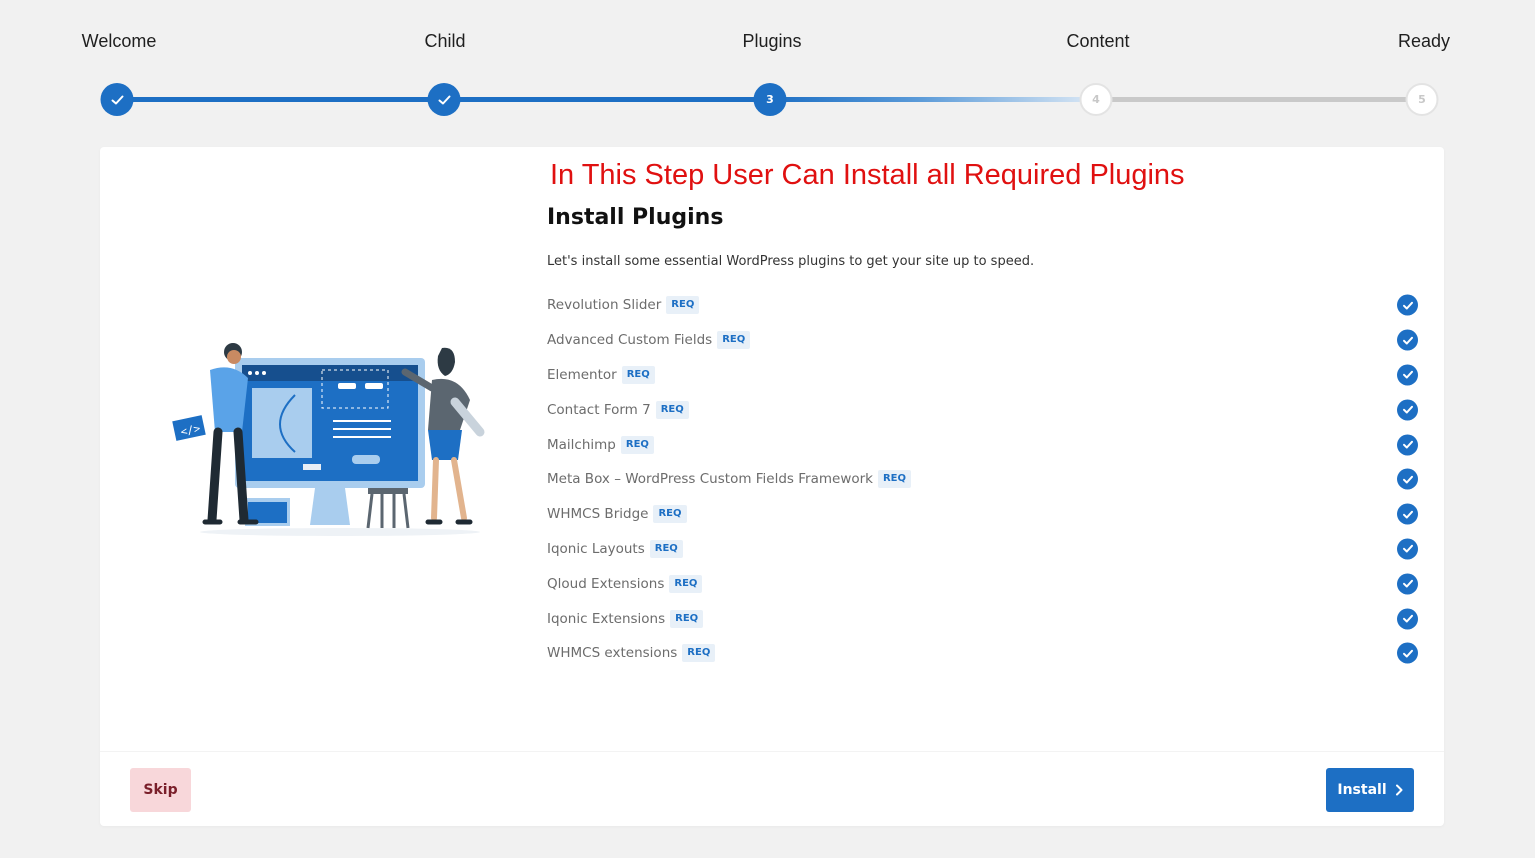  Describe the element at coordinates (982, 444) in the screenshot. I see `list-item: Mailchimp REQ` at that location.